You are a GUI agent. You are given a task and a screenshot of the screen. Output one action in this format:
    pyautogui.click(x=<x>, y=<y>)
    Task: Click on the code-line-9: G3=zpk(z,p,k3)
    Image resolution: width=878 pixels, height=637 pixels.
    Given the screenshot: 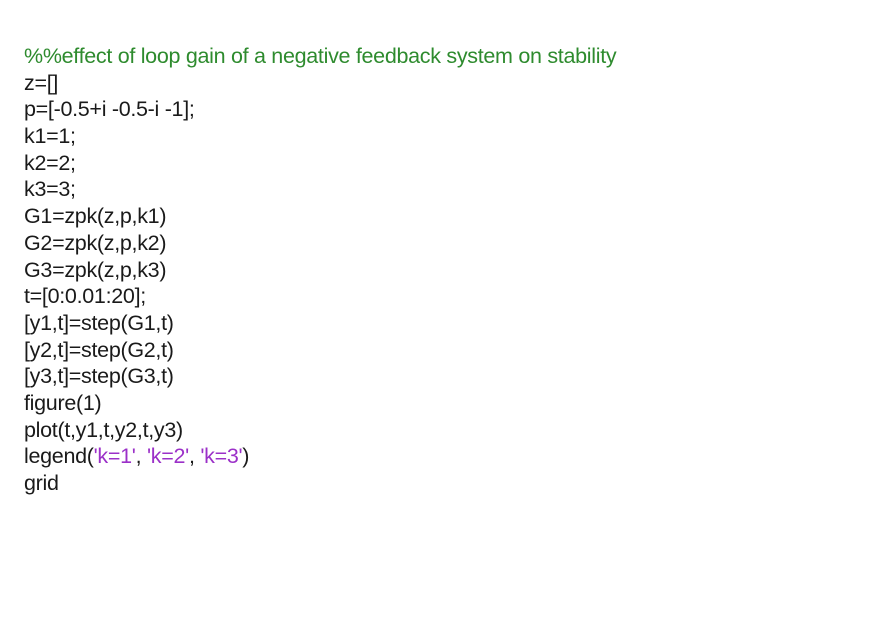 What is the action you would take?
    pyautogui.click(x=95, y=269)
    